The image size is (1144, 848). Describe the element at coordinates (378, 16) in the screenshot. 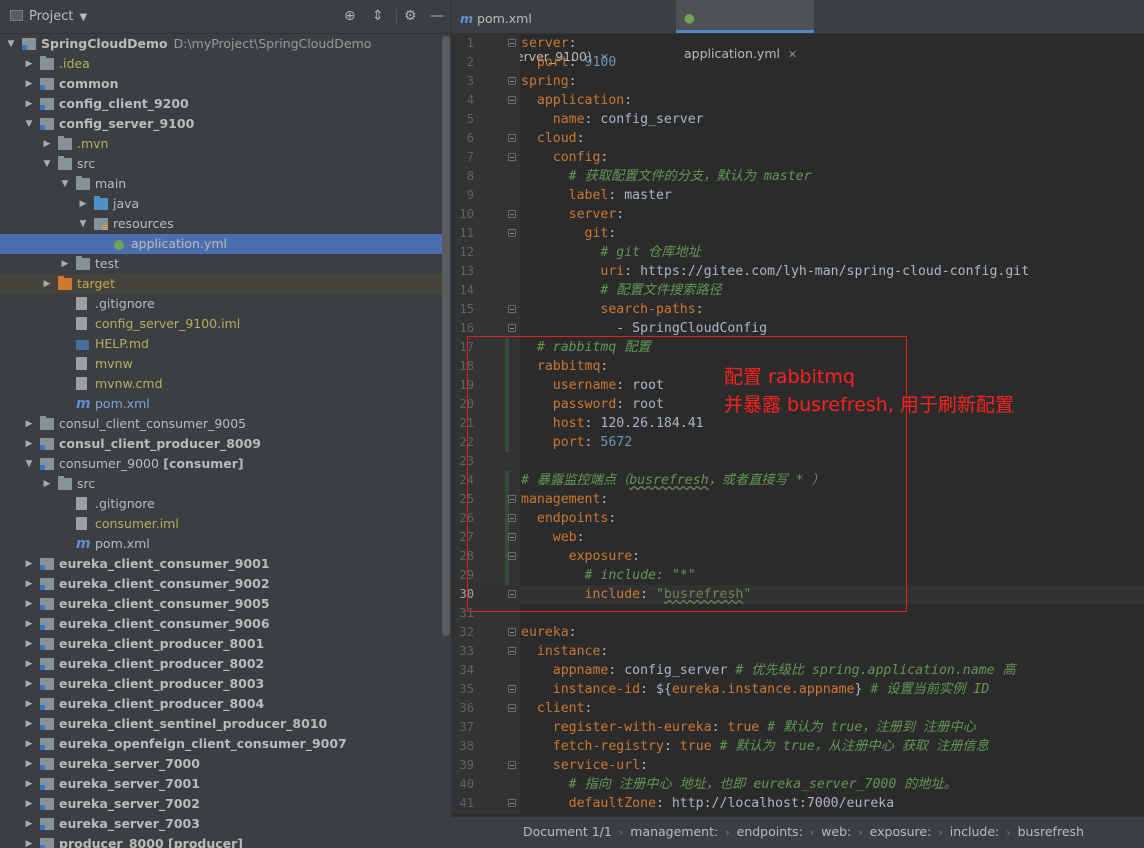

I see `collapse-all-icon: ⇕` at that location.